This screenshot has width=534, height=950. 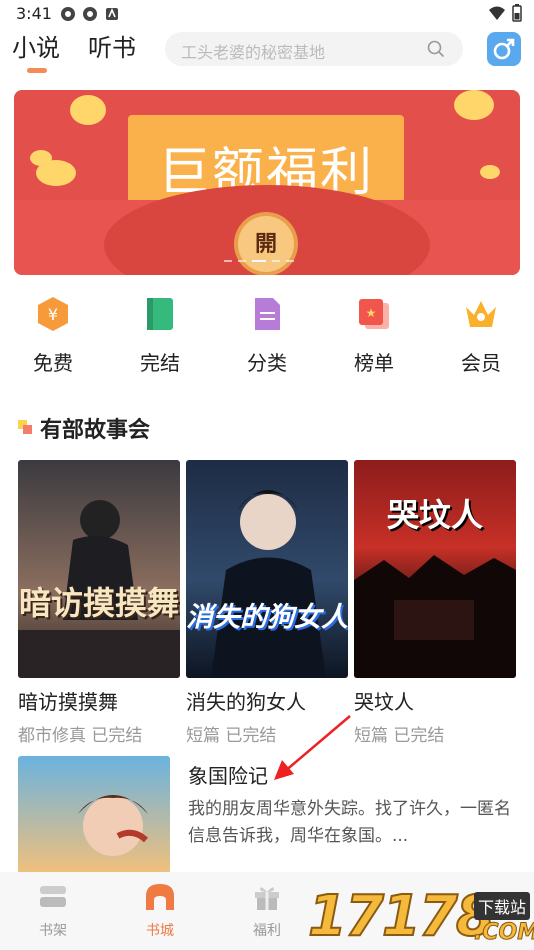 I want to click on quick-link-completed: 完结, so click(x=160, y=335).